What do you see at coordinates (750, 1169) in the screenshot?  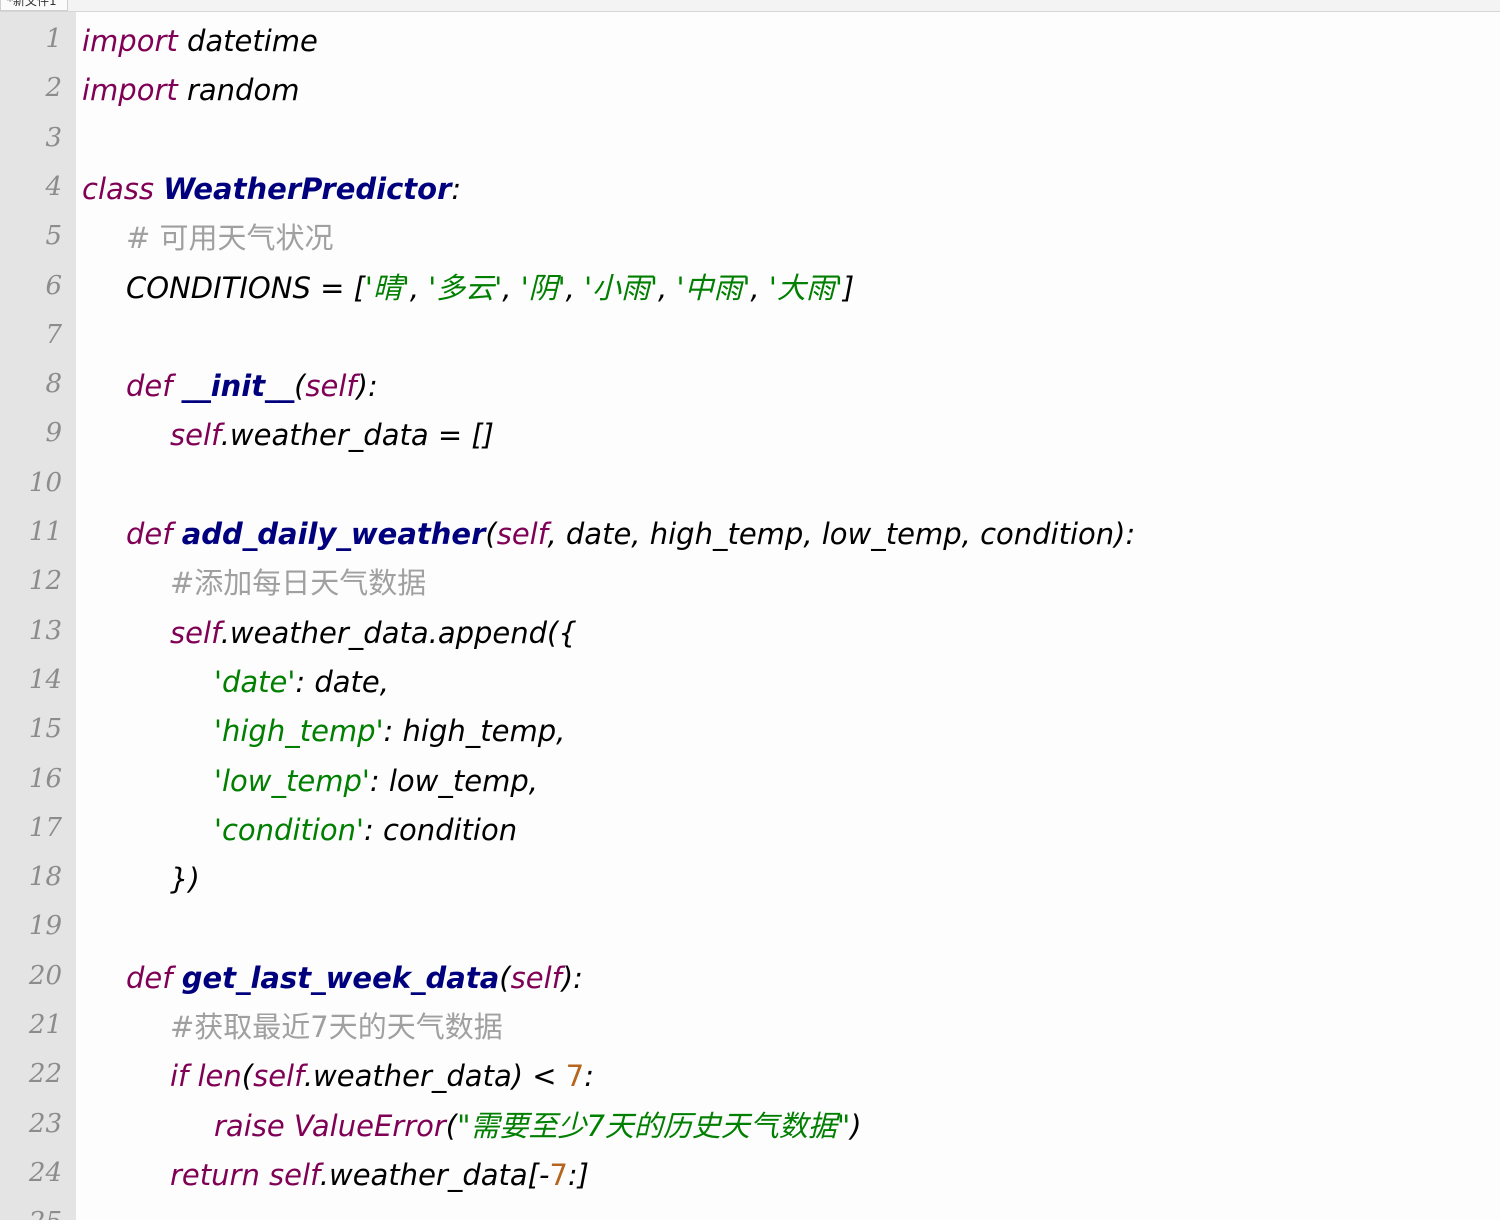 I see `code-line: 24 return self.weather_data[-7:]` at bounding box center [750, 1169].